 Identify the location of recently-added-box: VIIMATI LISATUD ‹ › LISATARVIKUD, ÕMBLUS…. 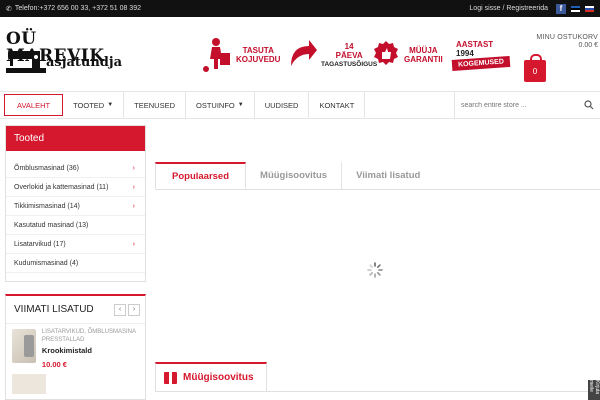
(75, 347).